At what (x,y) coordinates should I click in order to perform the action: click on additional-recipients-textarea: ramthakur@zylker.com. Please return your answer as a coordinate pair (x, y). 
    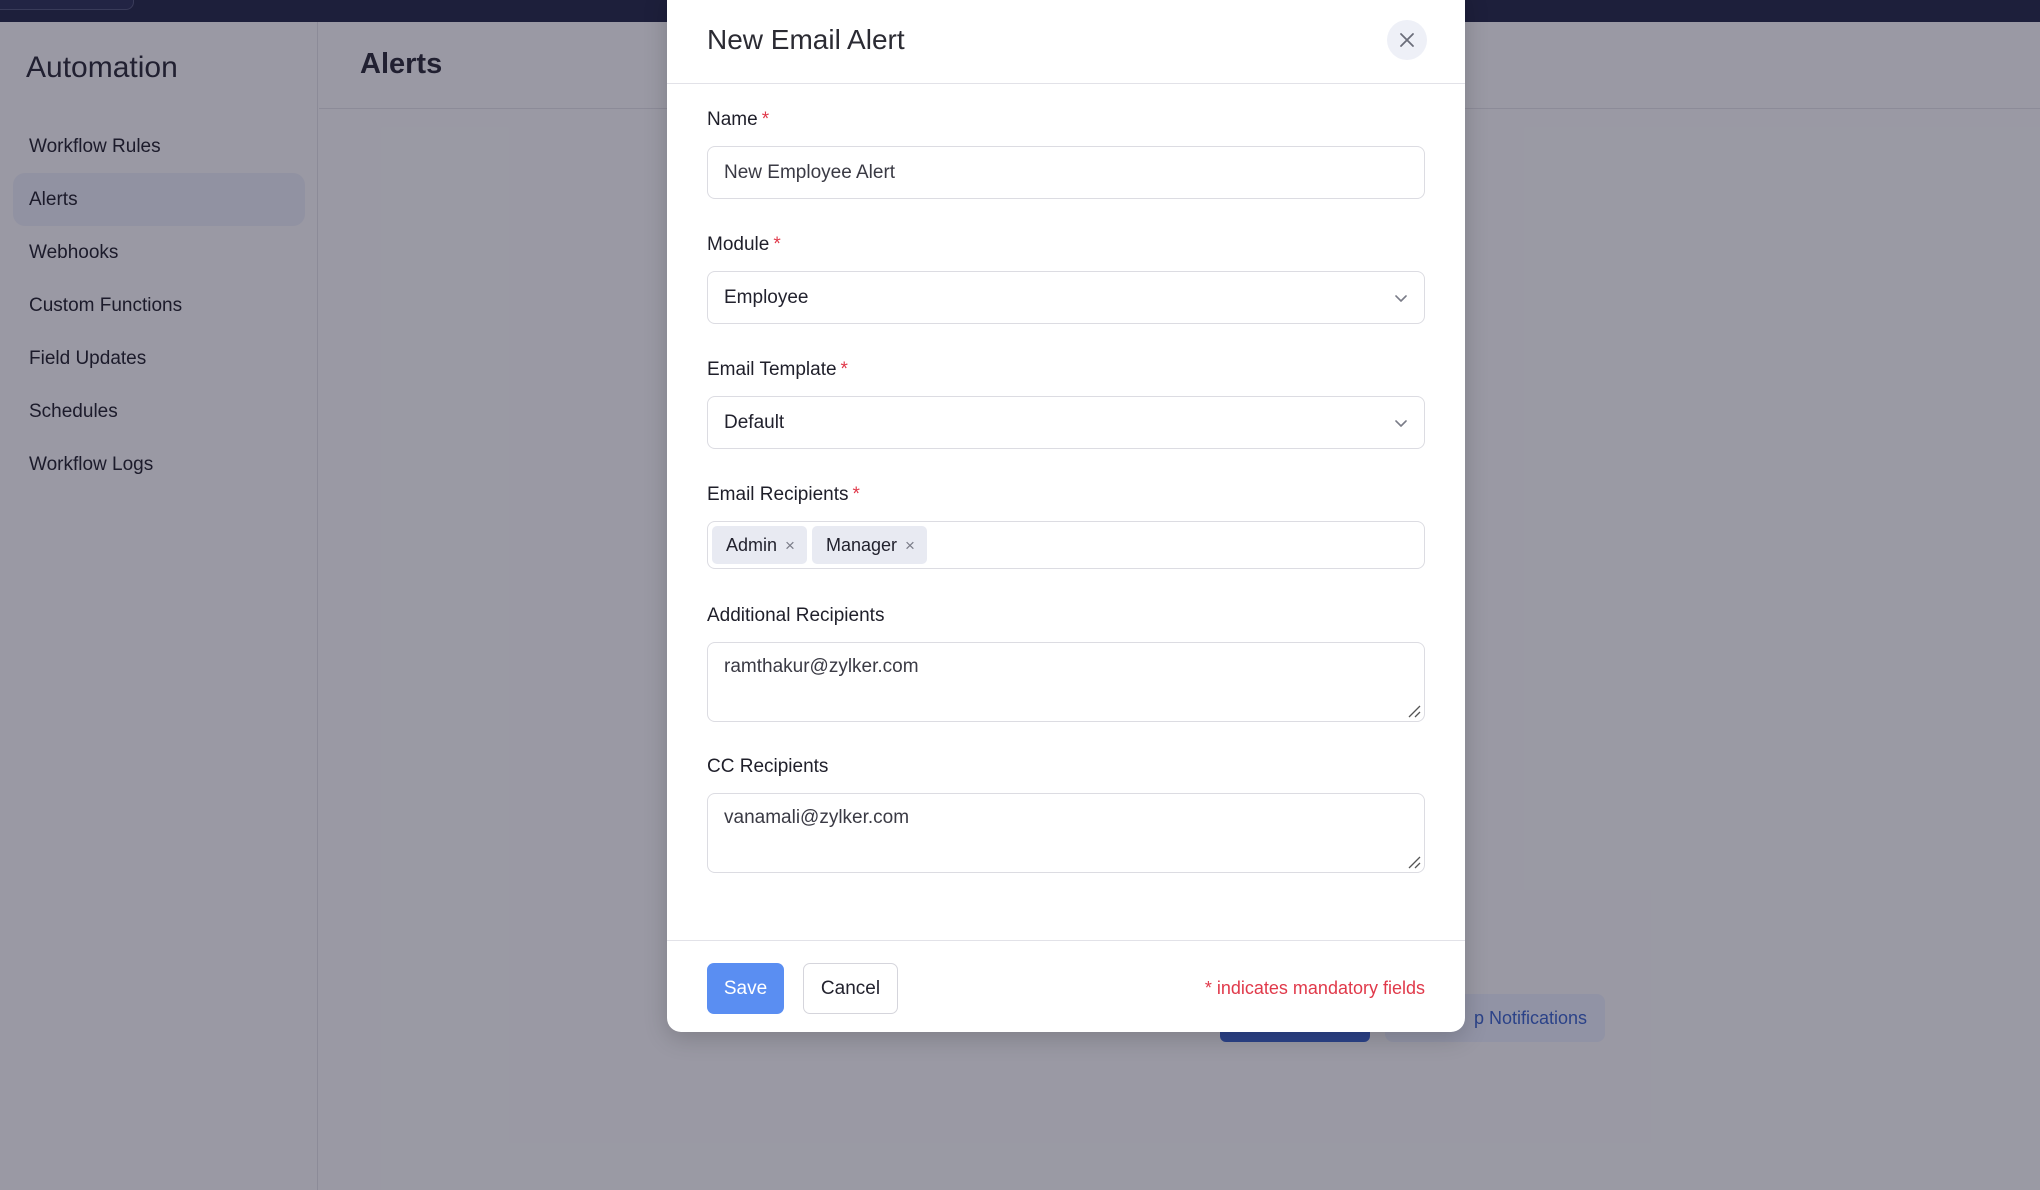
    Looking at the image, I should click on (1066, 682).